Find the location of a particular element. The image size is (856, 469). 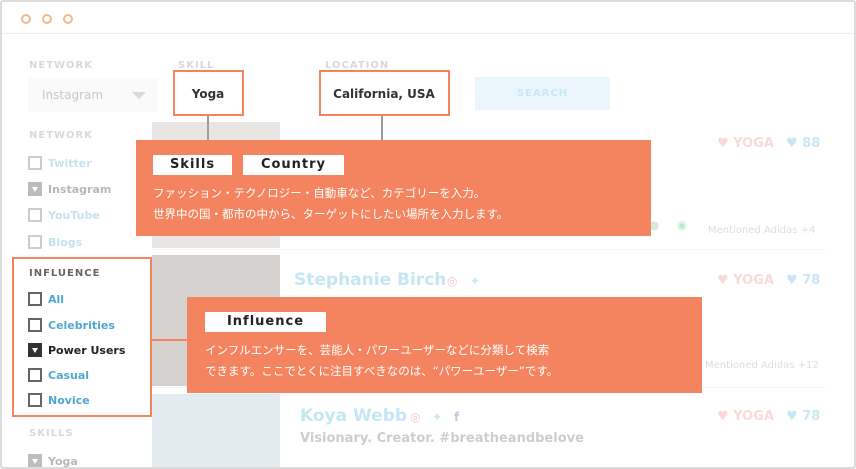

mention-text: Mentioned Adidas +12 is located at coordinates (762, 365).